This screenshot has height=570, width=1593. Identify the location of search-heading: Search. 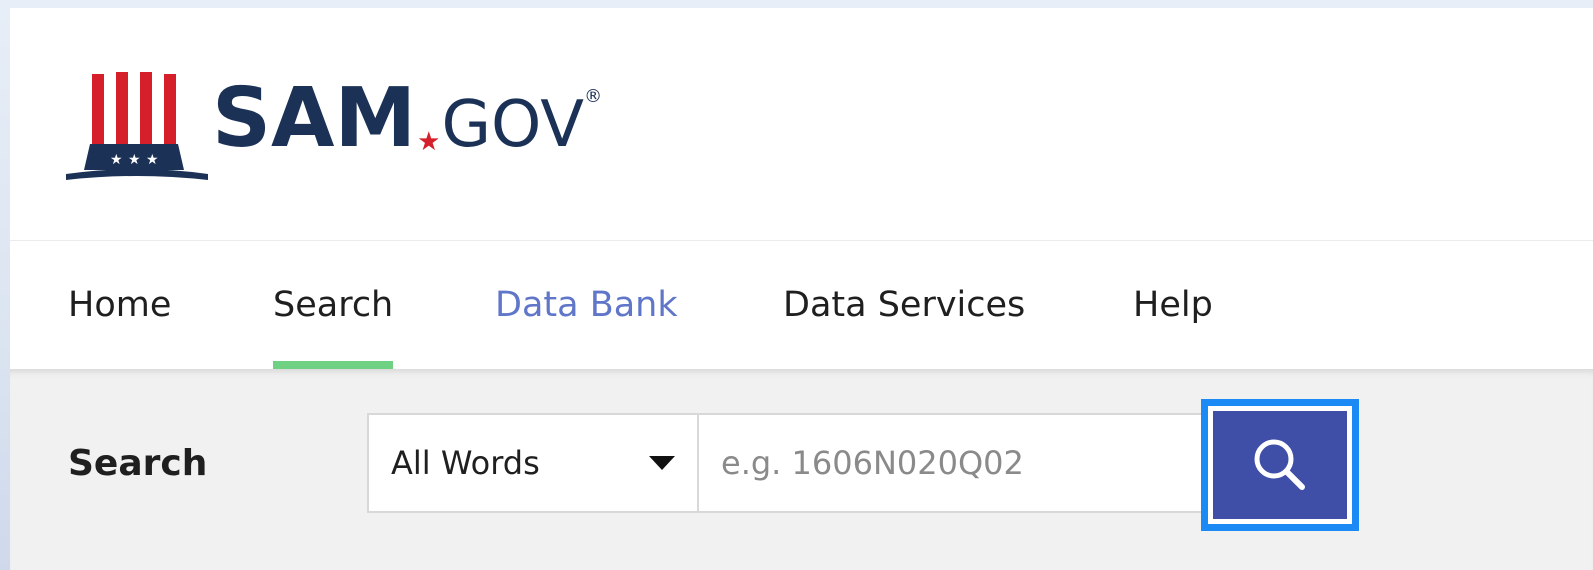
(138, 463).